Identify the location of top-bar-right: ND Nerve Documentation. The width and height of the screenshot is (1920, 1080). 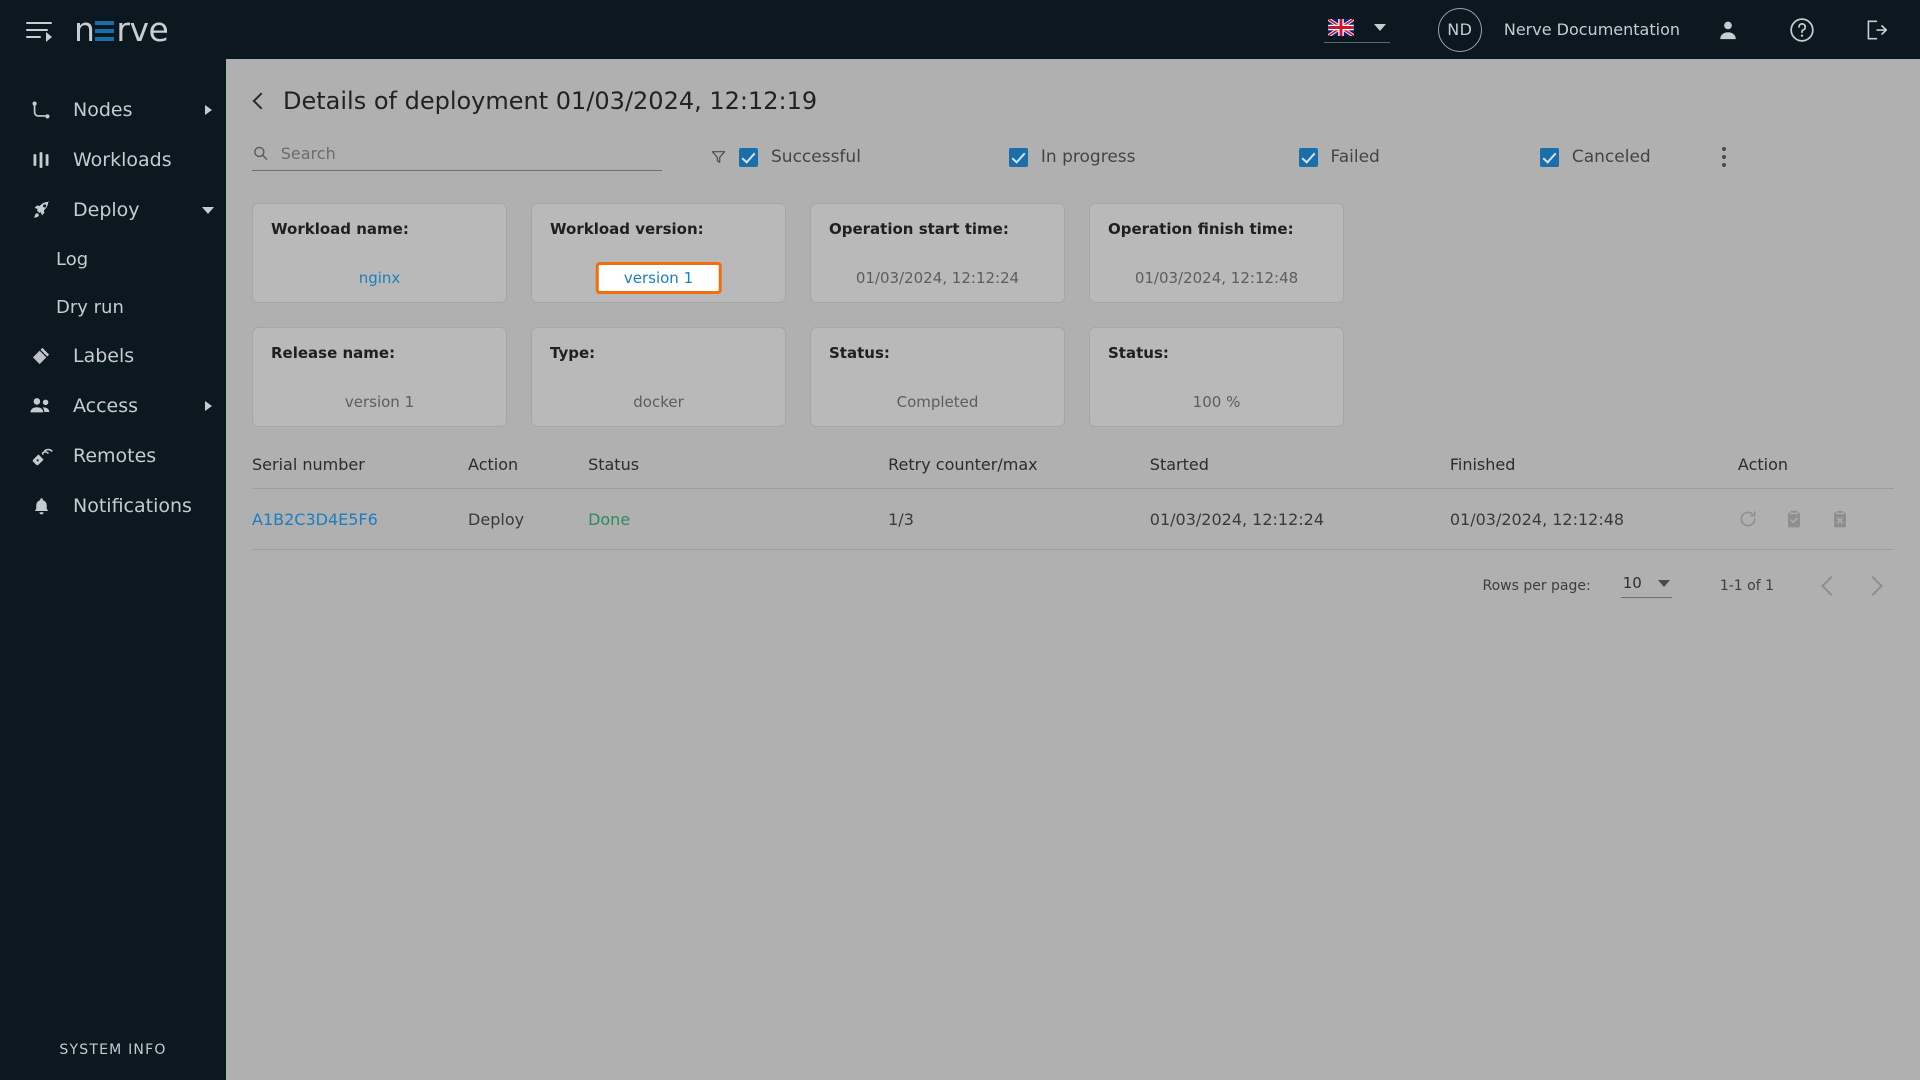
(1621, 29).